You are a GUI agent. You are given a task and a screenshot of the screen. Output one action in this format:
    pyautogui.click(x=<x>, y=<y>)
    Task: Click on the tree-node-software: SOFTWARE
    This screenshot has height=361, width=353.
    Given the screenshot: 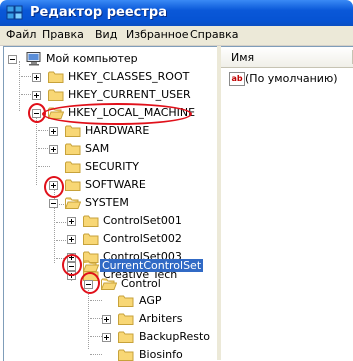 What is the action you would take?
    pyautogui.click(x=104, y=185)
    